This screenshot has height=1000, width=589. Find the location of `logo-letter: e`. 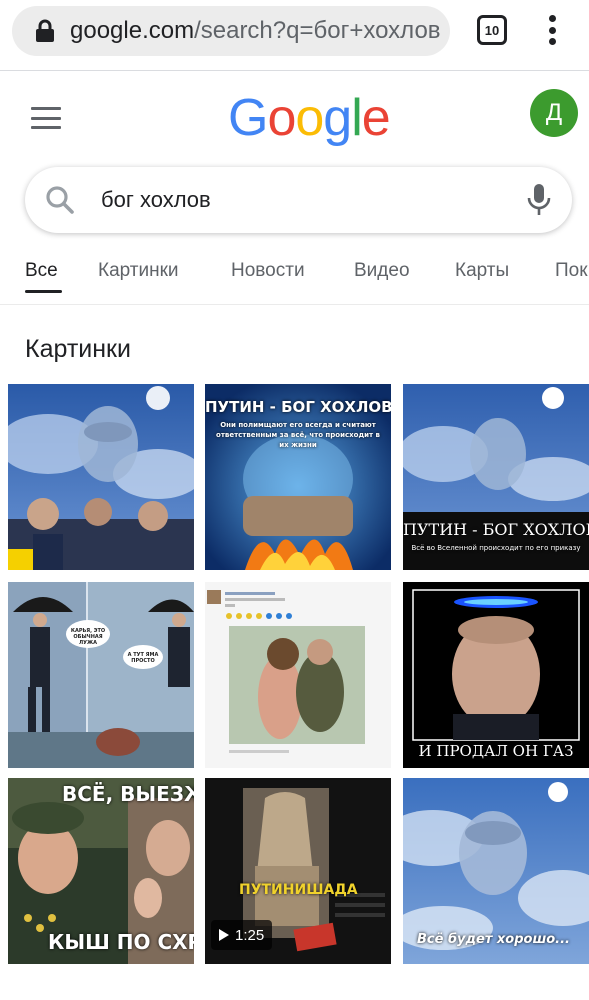

logo-letter: e is located at coordinates (376, 118).